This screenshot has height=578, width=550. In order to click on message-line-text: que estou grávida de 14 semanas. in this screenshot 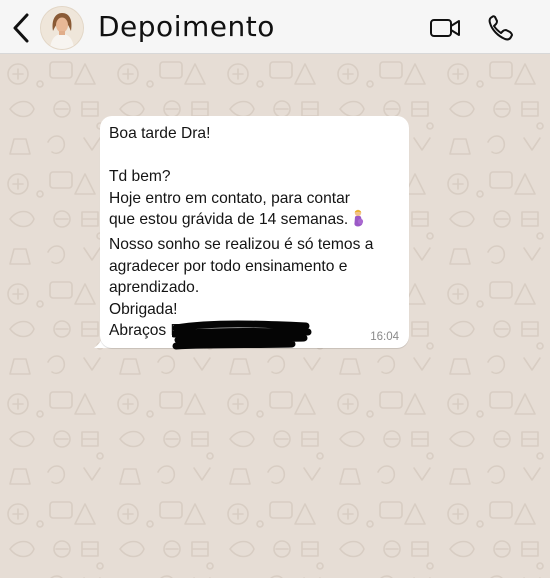, I will do `click(229, 220)`.